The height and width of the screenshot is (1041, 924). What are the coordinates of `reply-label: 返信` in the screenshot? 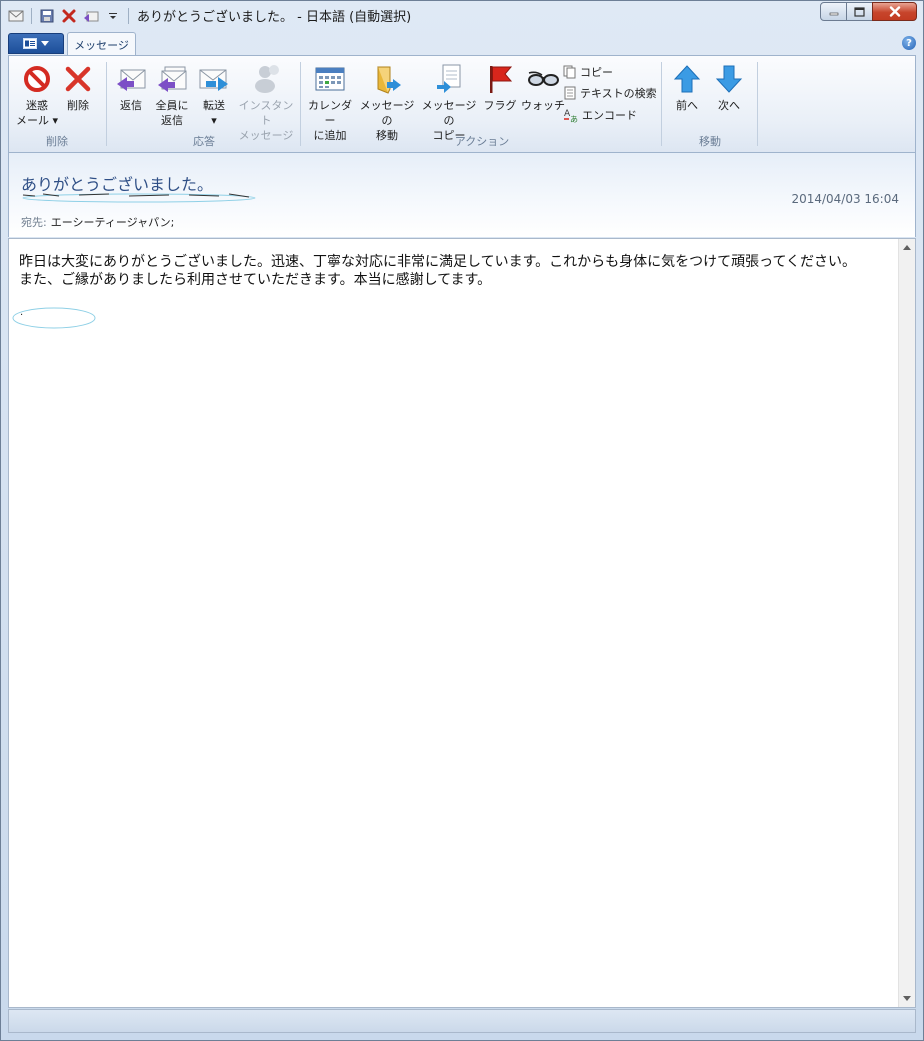 It's located at (131, 105).